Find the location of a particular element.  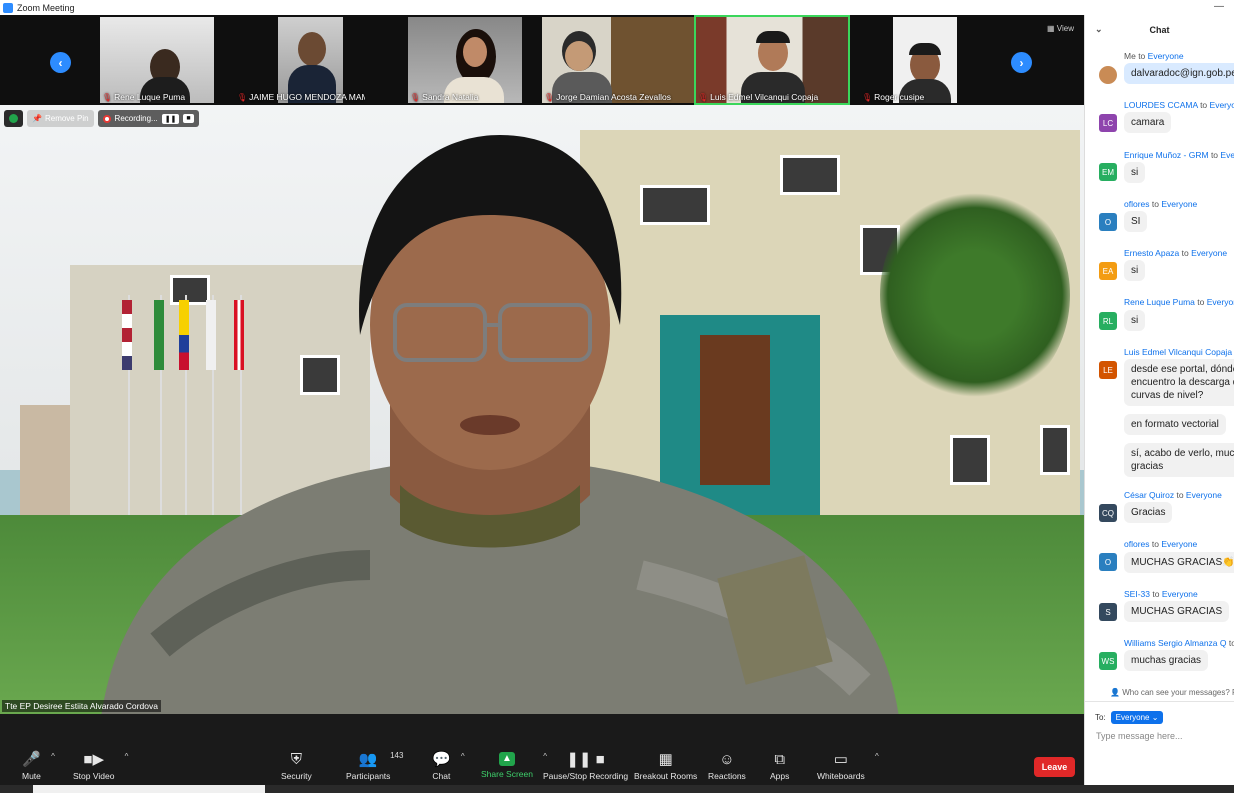

participant-tile: 🎙 Jorge Damian Acosta Zevallos is located at coordinates (618, 60).